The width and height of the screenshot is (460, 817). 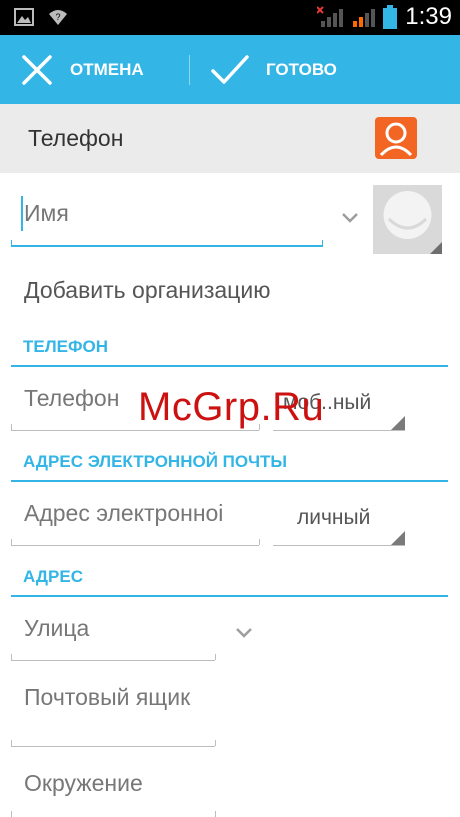 What do you see at coordinates (229, 596) in the screenshot?
I see `address-section-divider` at bounding box center [229, 596].